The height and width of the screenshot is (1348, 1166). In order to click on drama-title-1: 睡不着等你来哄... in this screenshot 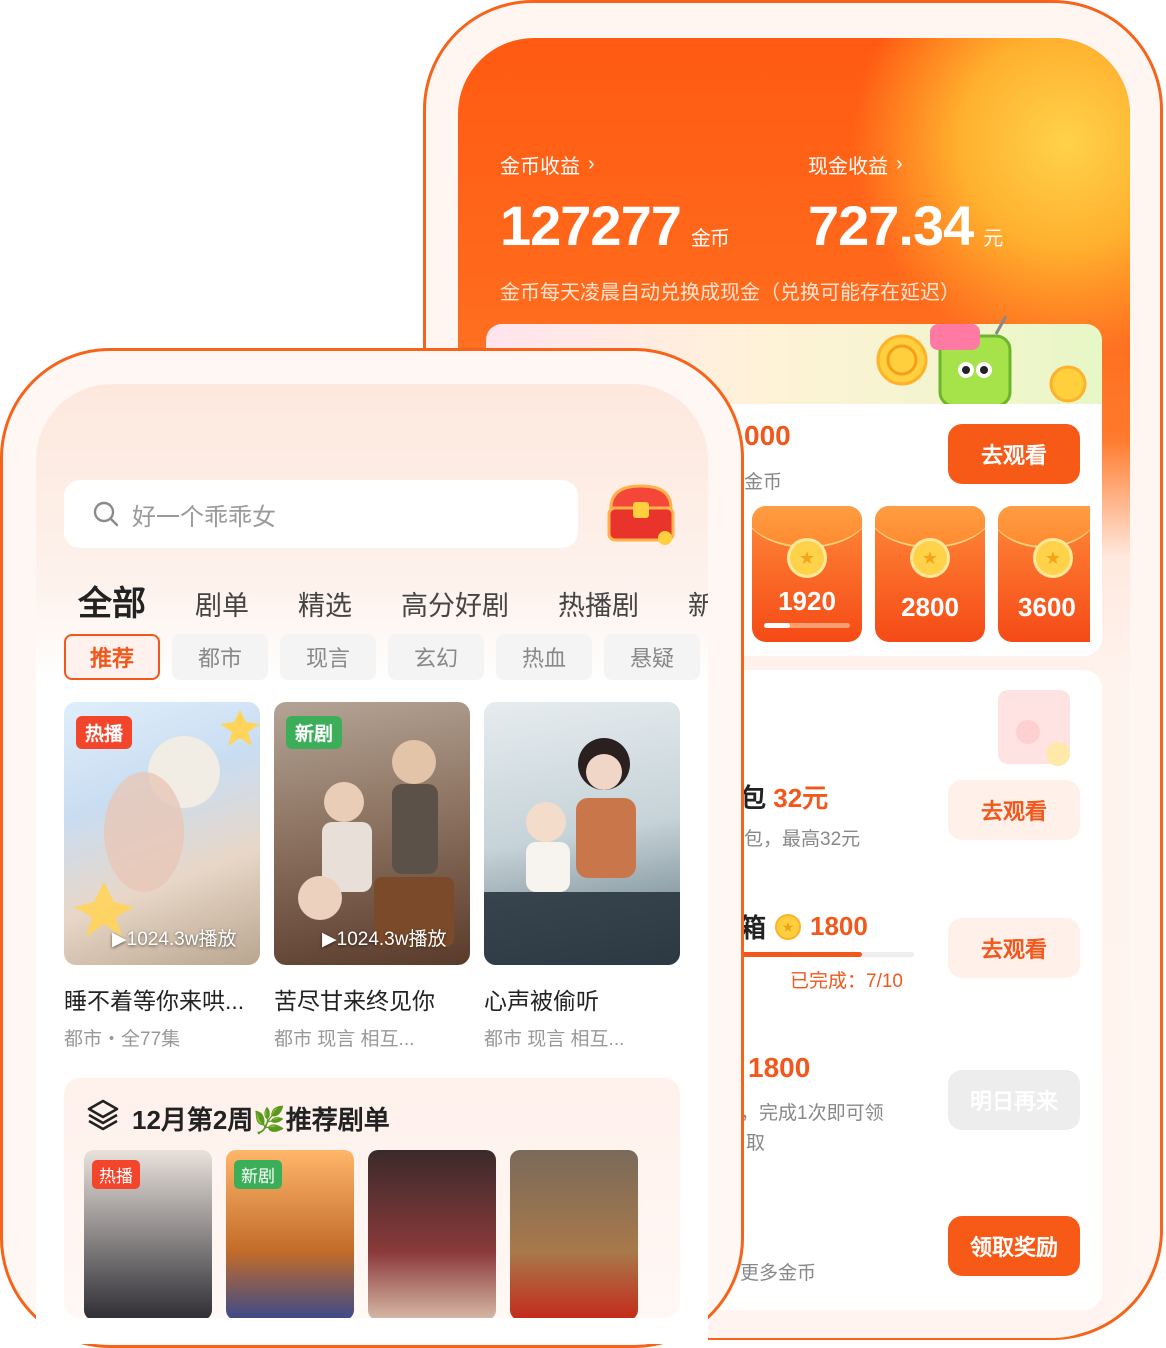, I will do `click(154, 999)`.